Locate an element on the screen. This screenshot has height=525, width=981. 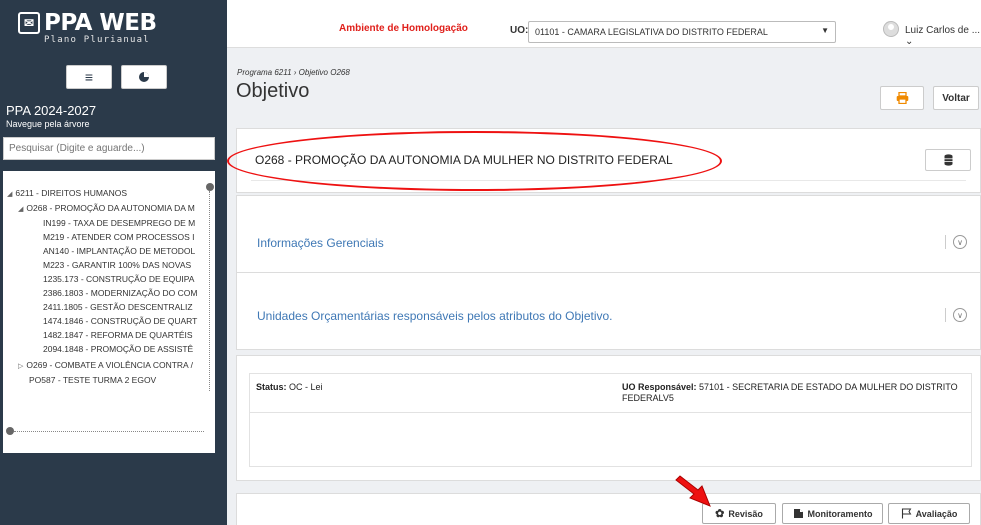
chart-toggle-button is located at coordinates (144, 77).